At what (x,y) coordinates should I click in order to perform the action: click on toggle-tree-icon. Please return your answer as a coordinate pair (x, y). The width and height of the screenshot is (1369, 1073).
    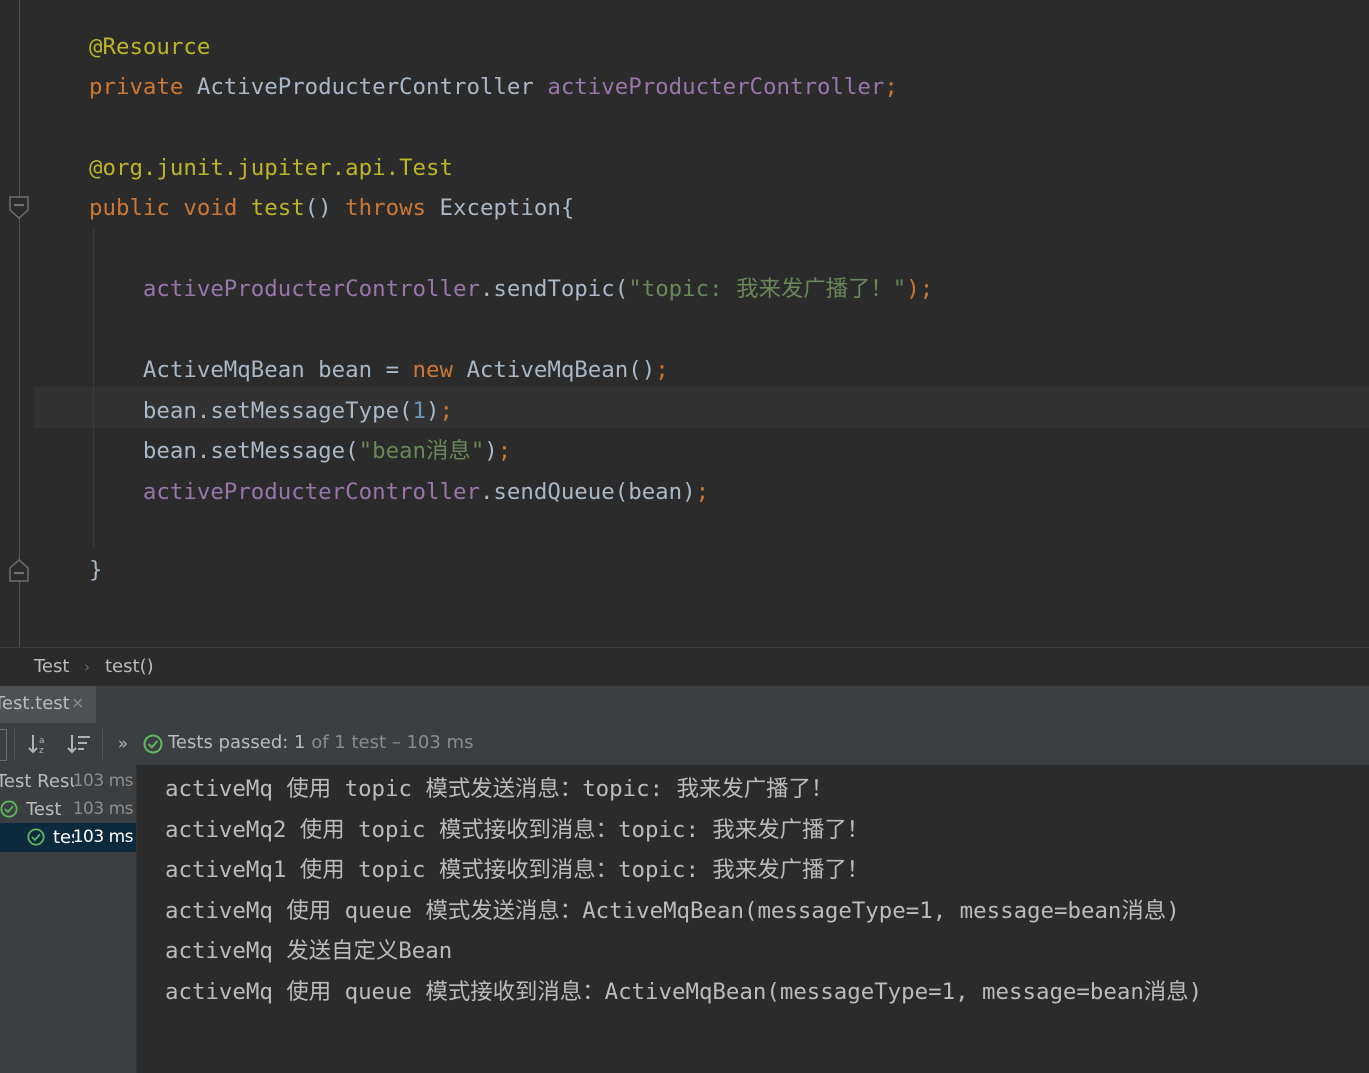
    Looking at the image, I should click on (3, 745).